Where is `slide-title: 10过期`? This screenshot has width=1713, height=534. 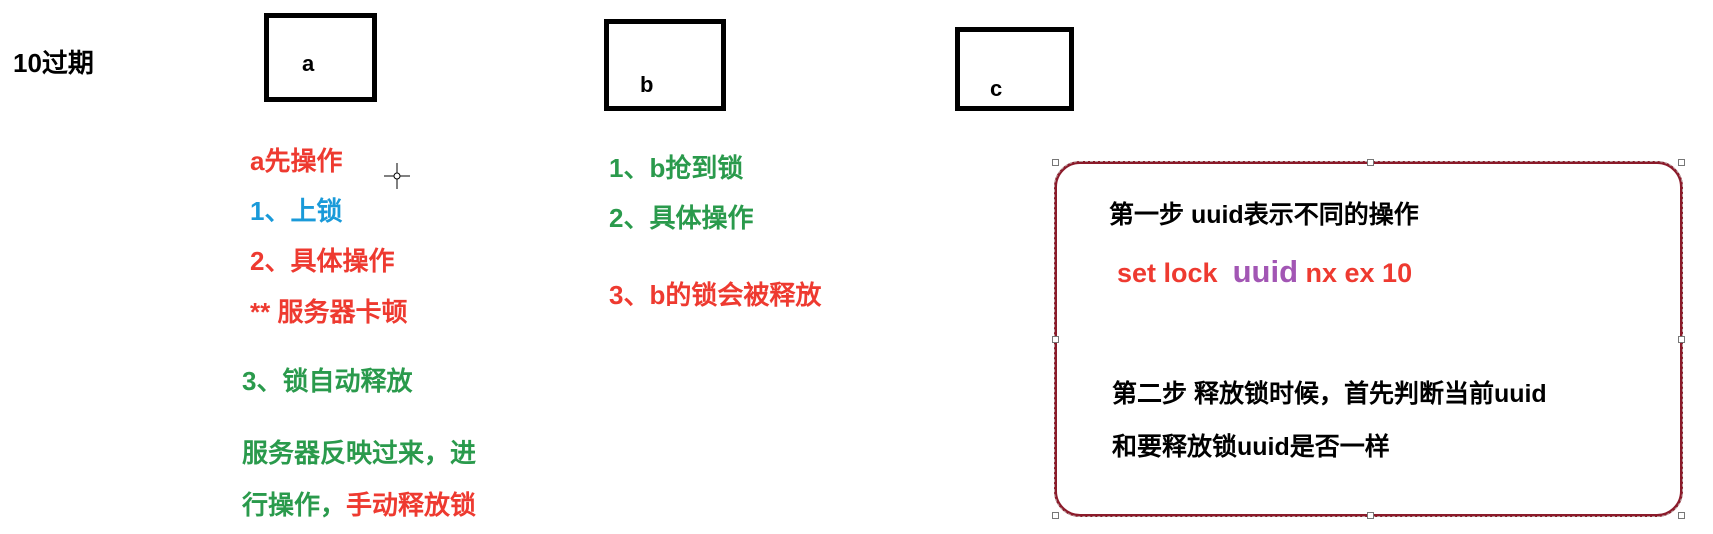 slide-title: 10过期 is located at coordinates (53, 63).